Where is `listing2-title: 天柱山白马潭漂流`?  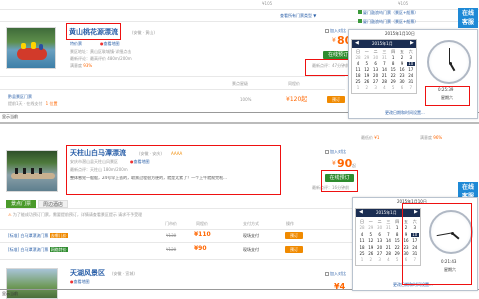
listing2-title: 天柱山白马潭漂流 is located at coordinates (98, 153).